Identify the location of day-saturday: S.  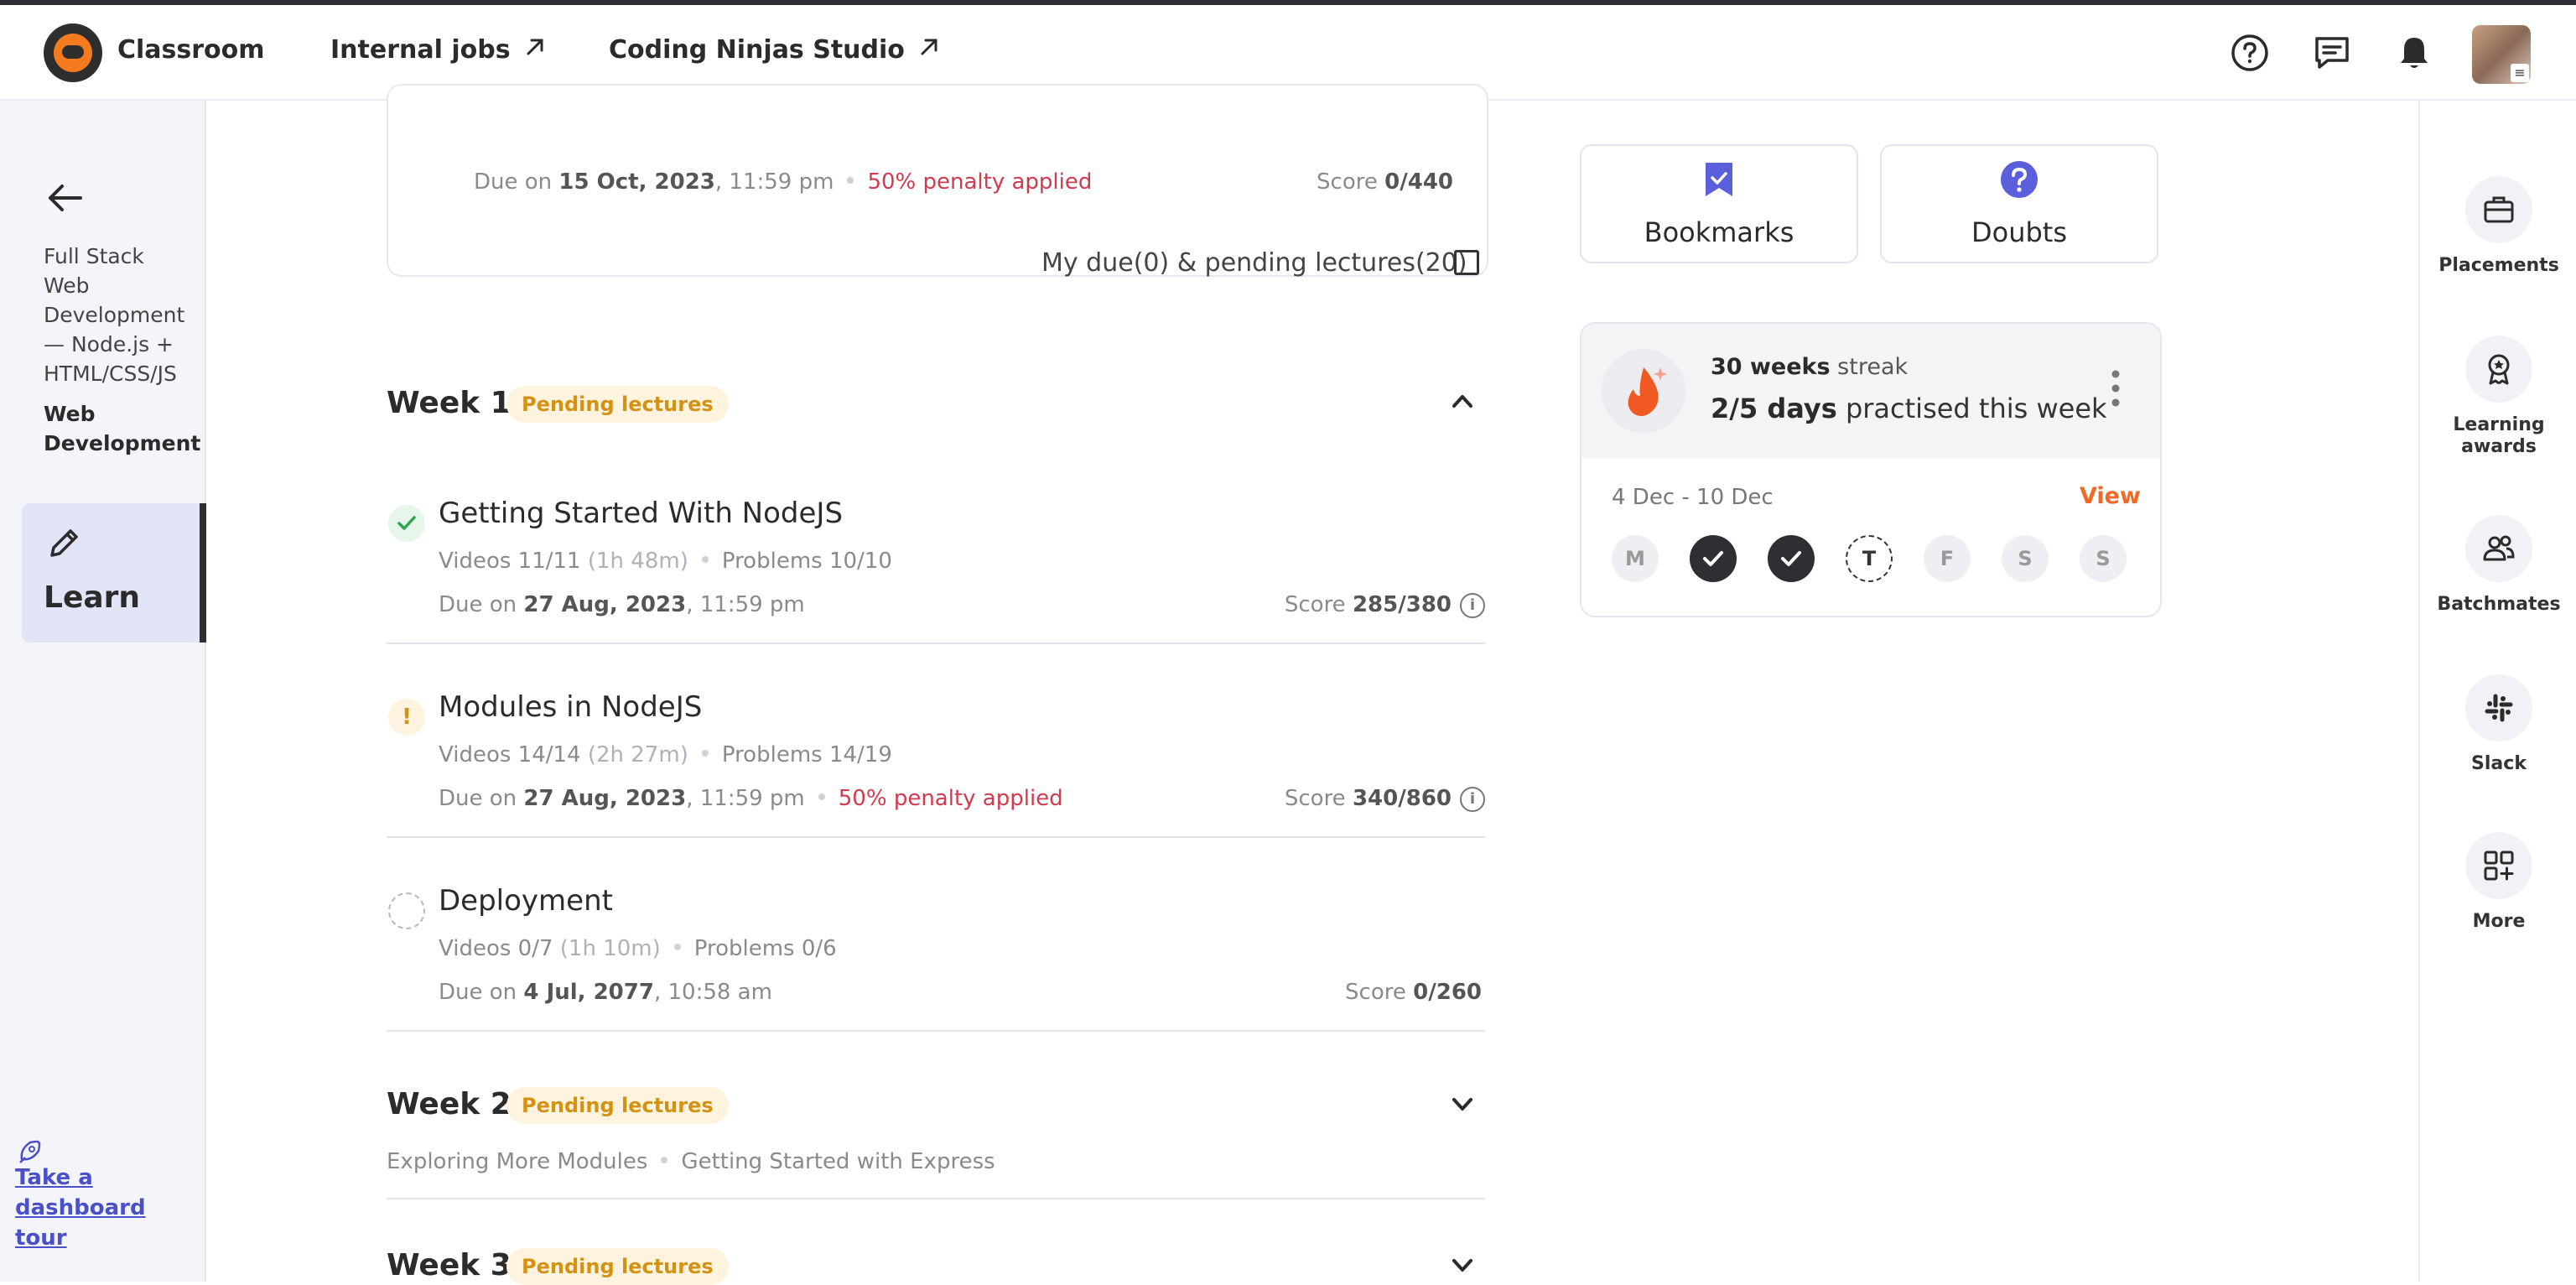
(2025, 558).